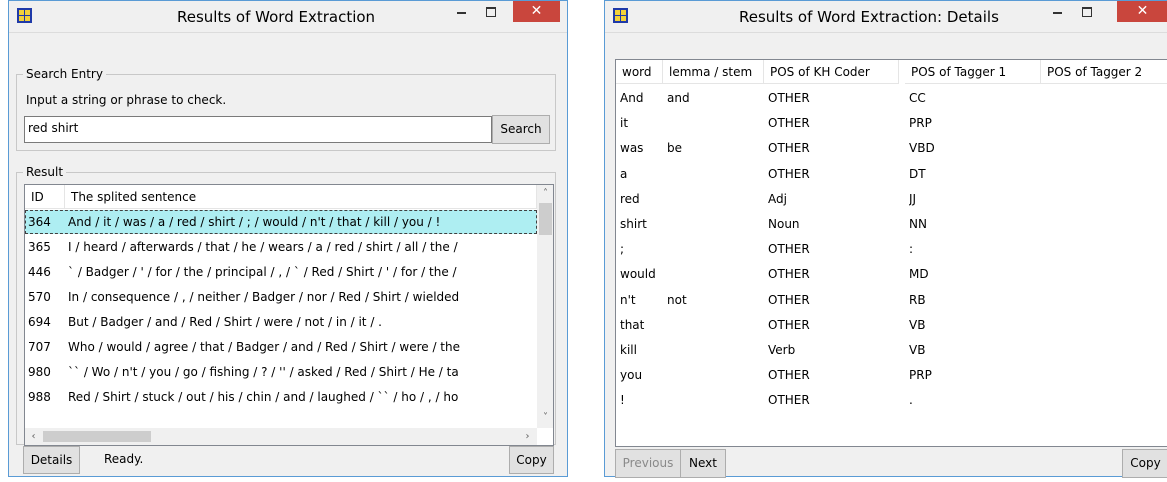  What do you see at coordinates (678, 98) in the screenshot?
I see `cell-lemma: and` at bounding box center [678, 98].